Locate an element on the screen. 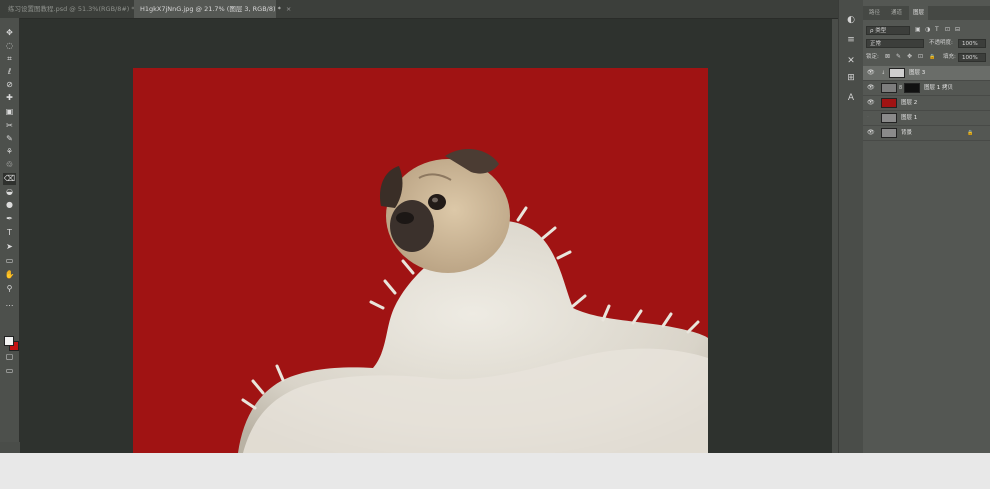  blend-row: 正常 不透明度: 100% is located at coordinates (926, 44).